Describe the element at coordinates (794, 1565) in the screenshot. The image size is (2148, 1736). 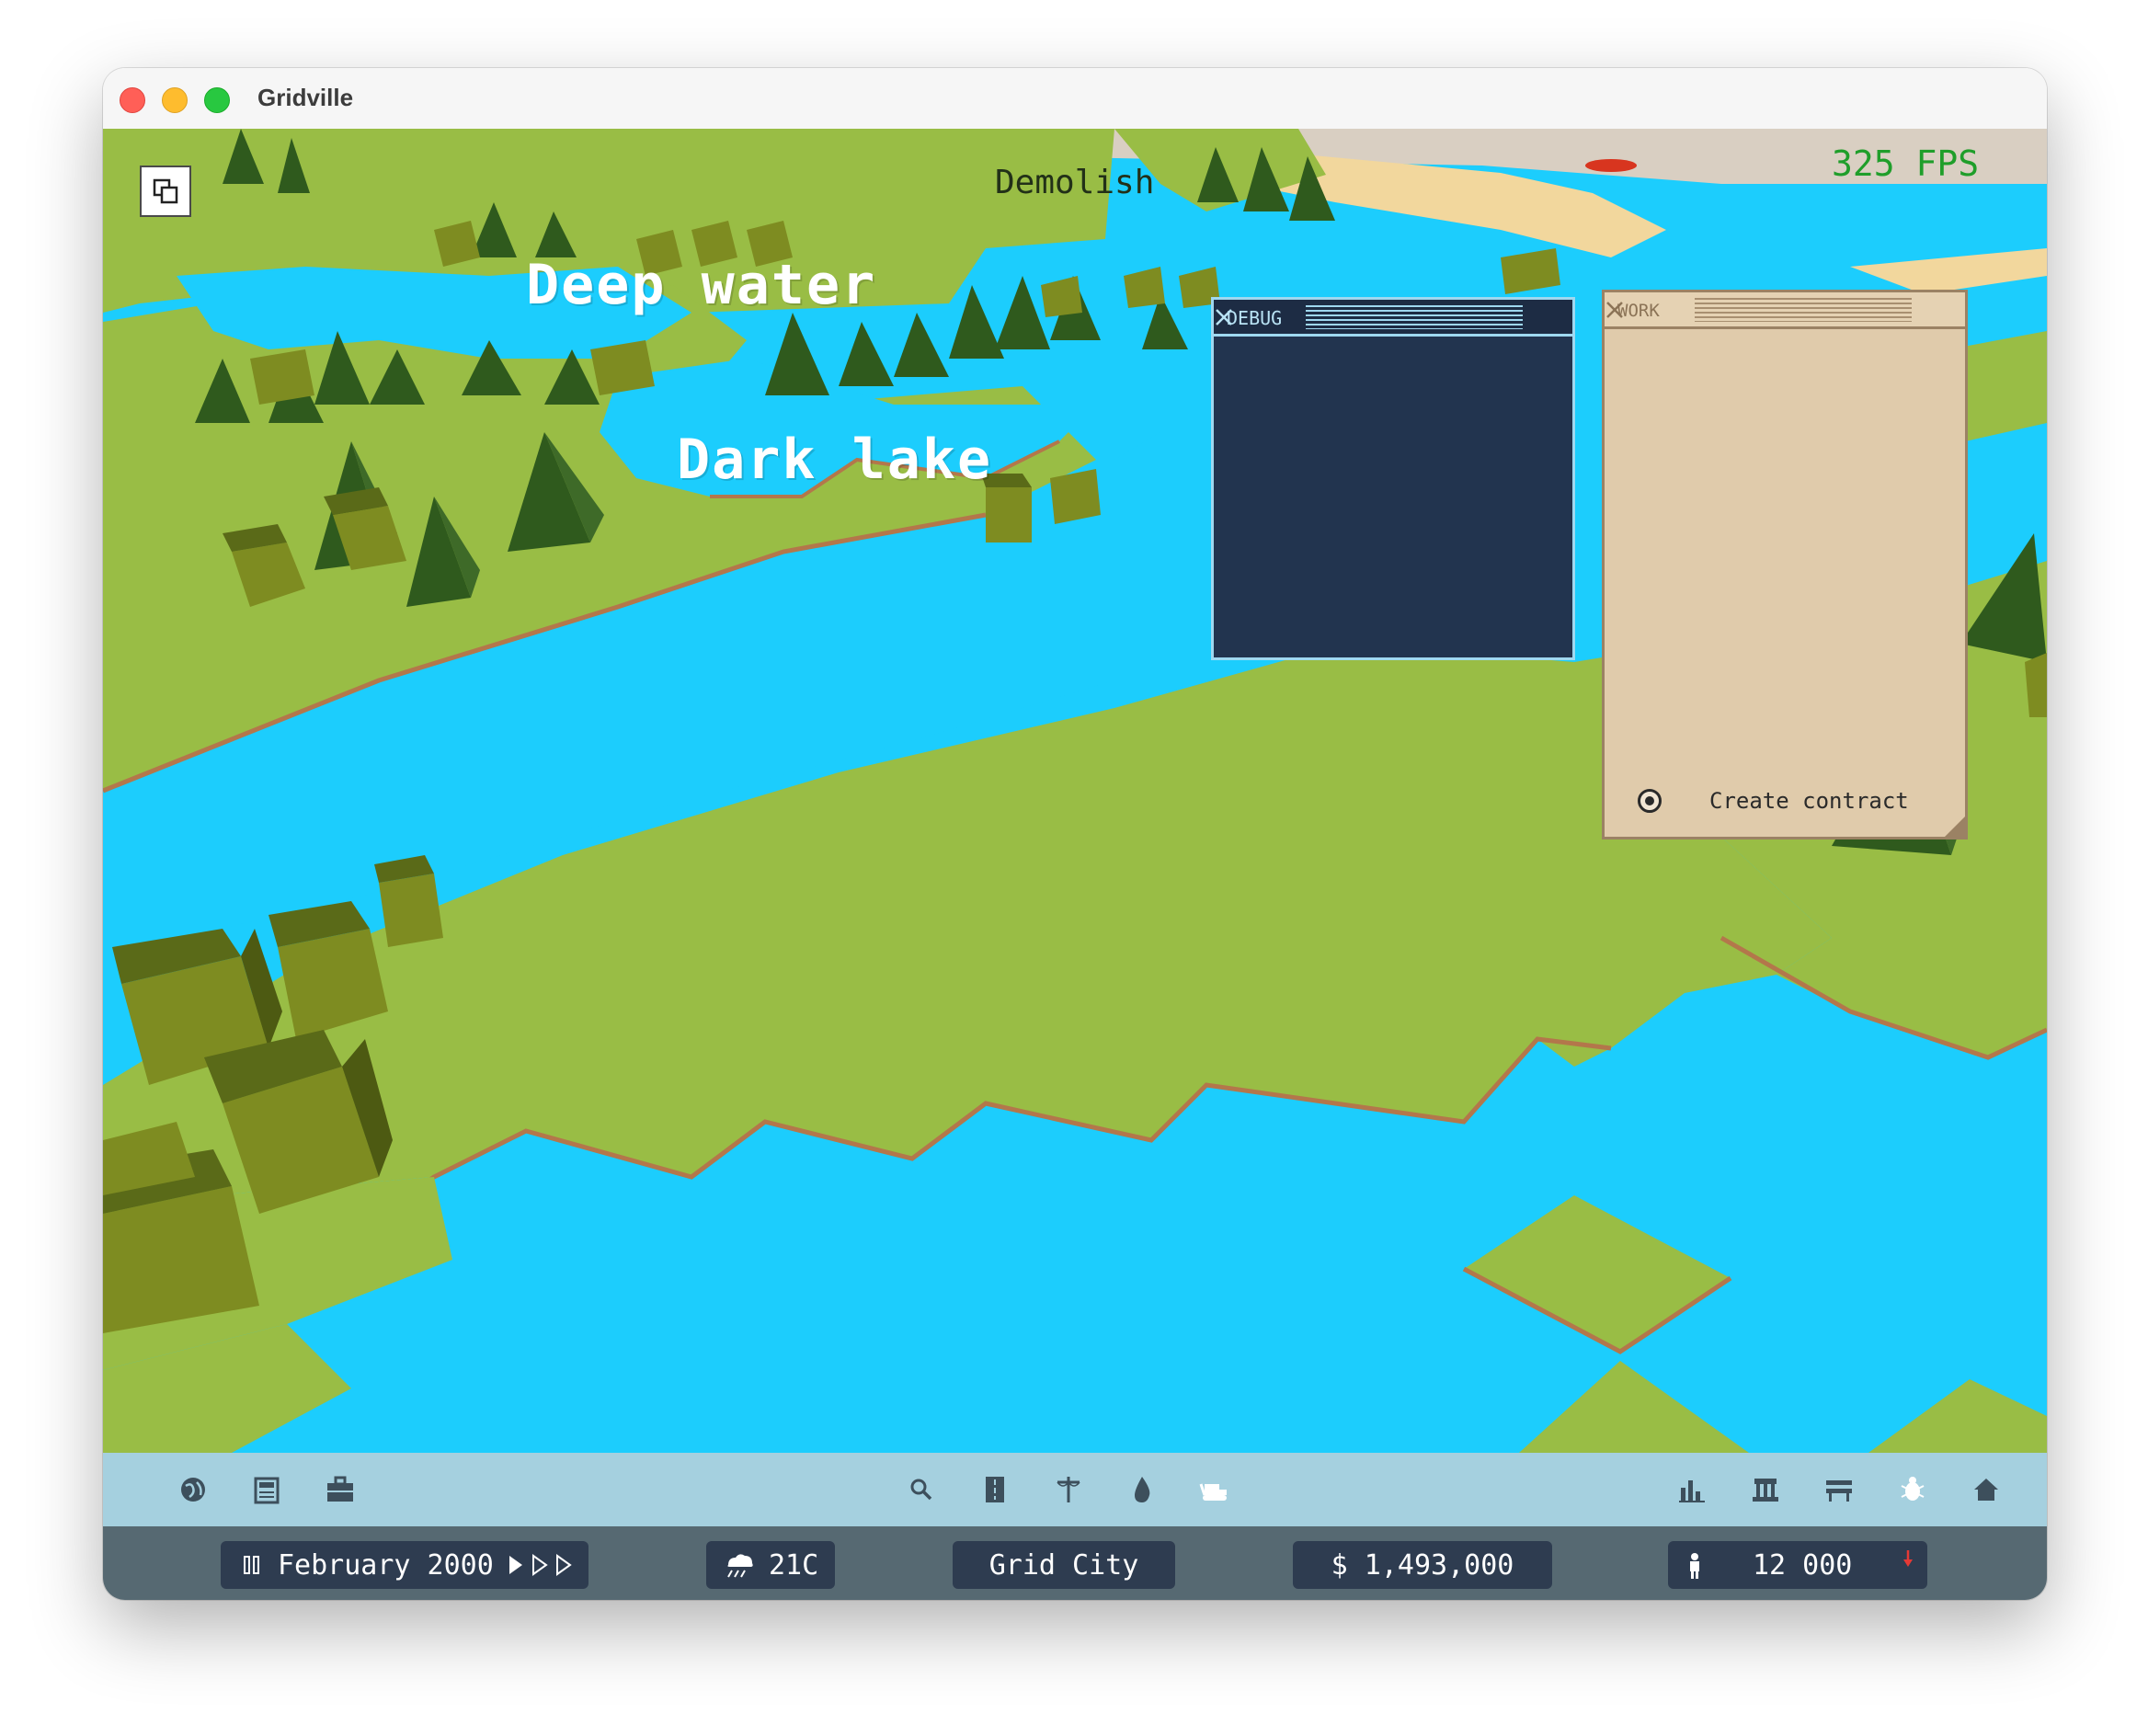
I see `temperature-display: 21C` at that location.